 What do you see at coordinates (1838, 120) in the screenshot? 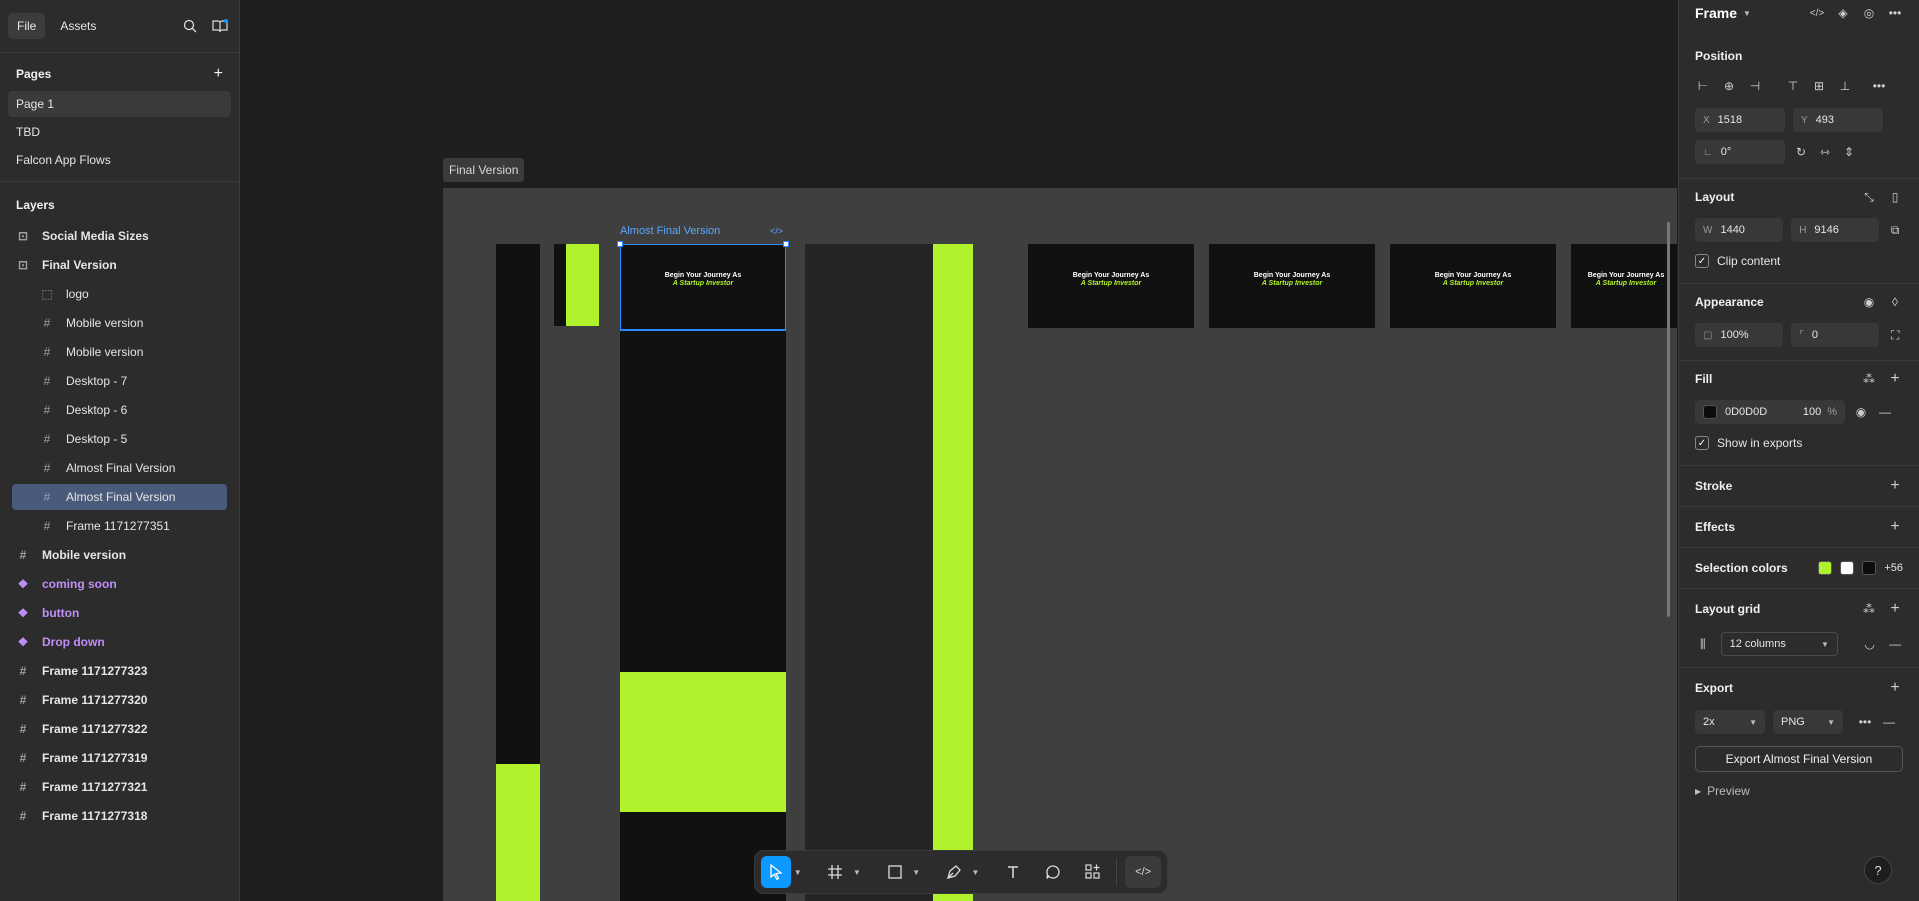
I see `y-field: Y 493` at bounding box center [1838, 120].